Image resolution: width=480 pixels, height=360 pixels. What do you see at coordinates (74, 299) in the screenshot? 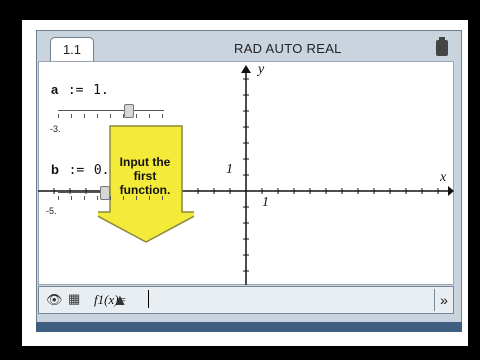
I see `grid-icon: ▦` at bounding box center [74, 299].